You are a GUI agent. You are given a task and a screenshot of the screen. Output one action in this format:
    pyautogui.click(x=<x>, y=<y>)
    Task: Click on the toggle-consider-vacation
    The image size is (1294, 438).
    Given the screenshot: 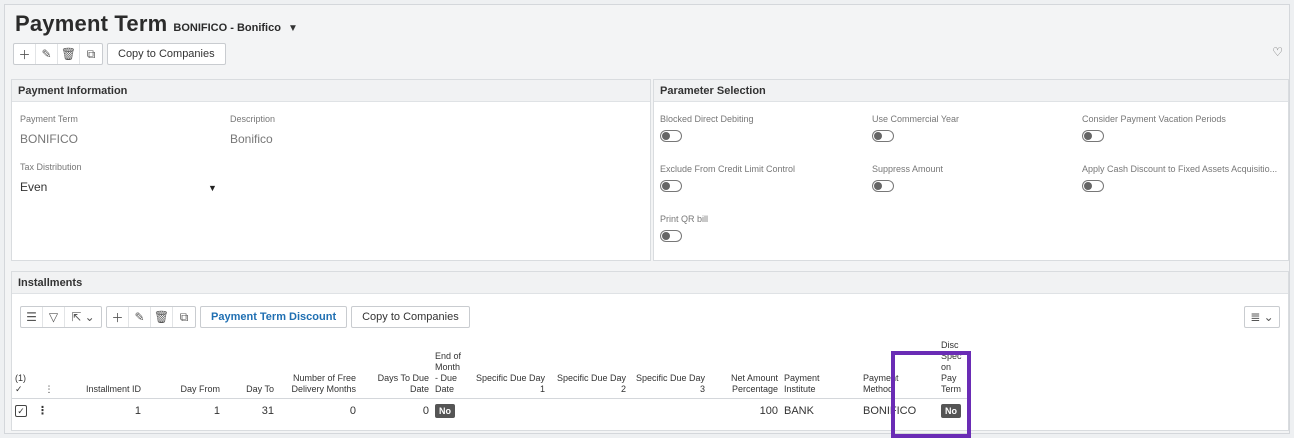 What is the action you would take?
    pyautogui.click(x=1093, y=136)
    